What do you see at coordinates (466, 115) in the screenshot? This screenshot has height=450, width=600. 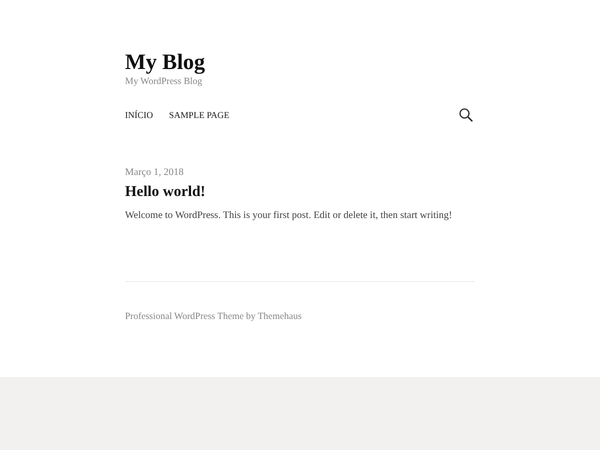 I see `search-icon` at bounding box center [466, 115].